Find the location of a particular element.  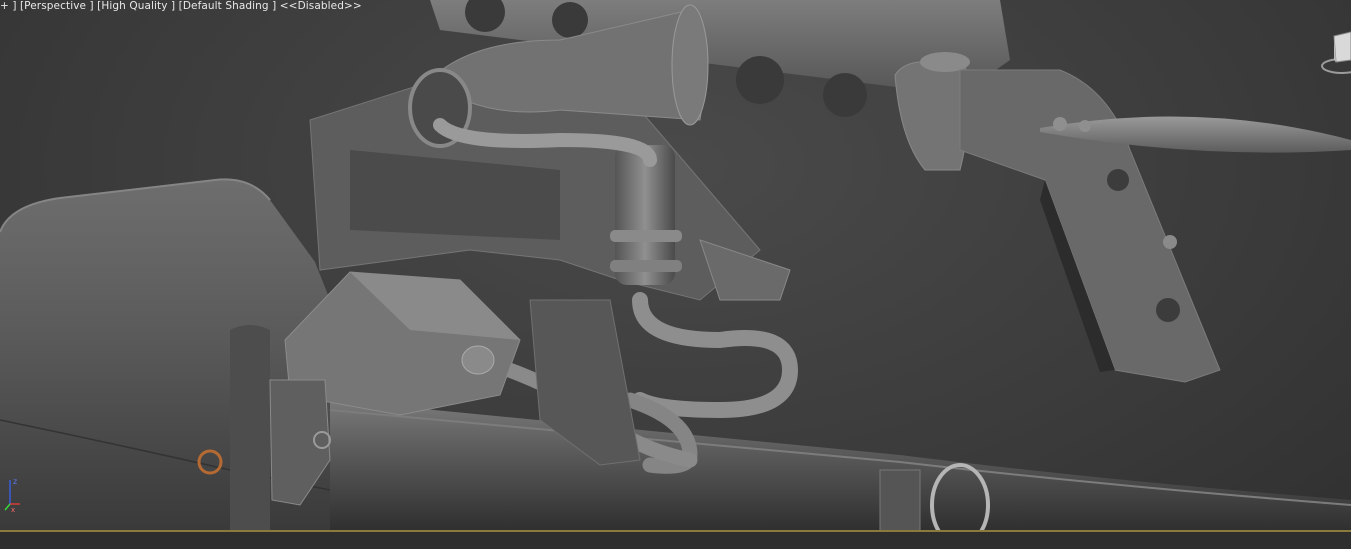

hinge-pin-top is located at coordinates (945, 62).